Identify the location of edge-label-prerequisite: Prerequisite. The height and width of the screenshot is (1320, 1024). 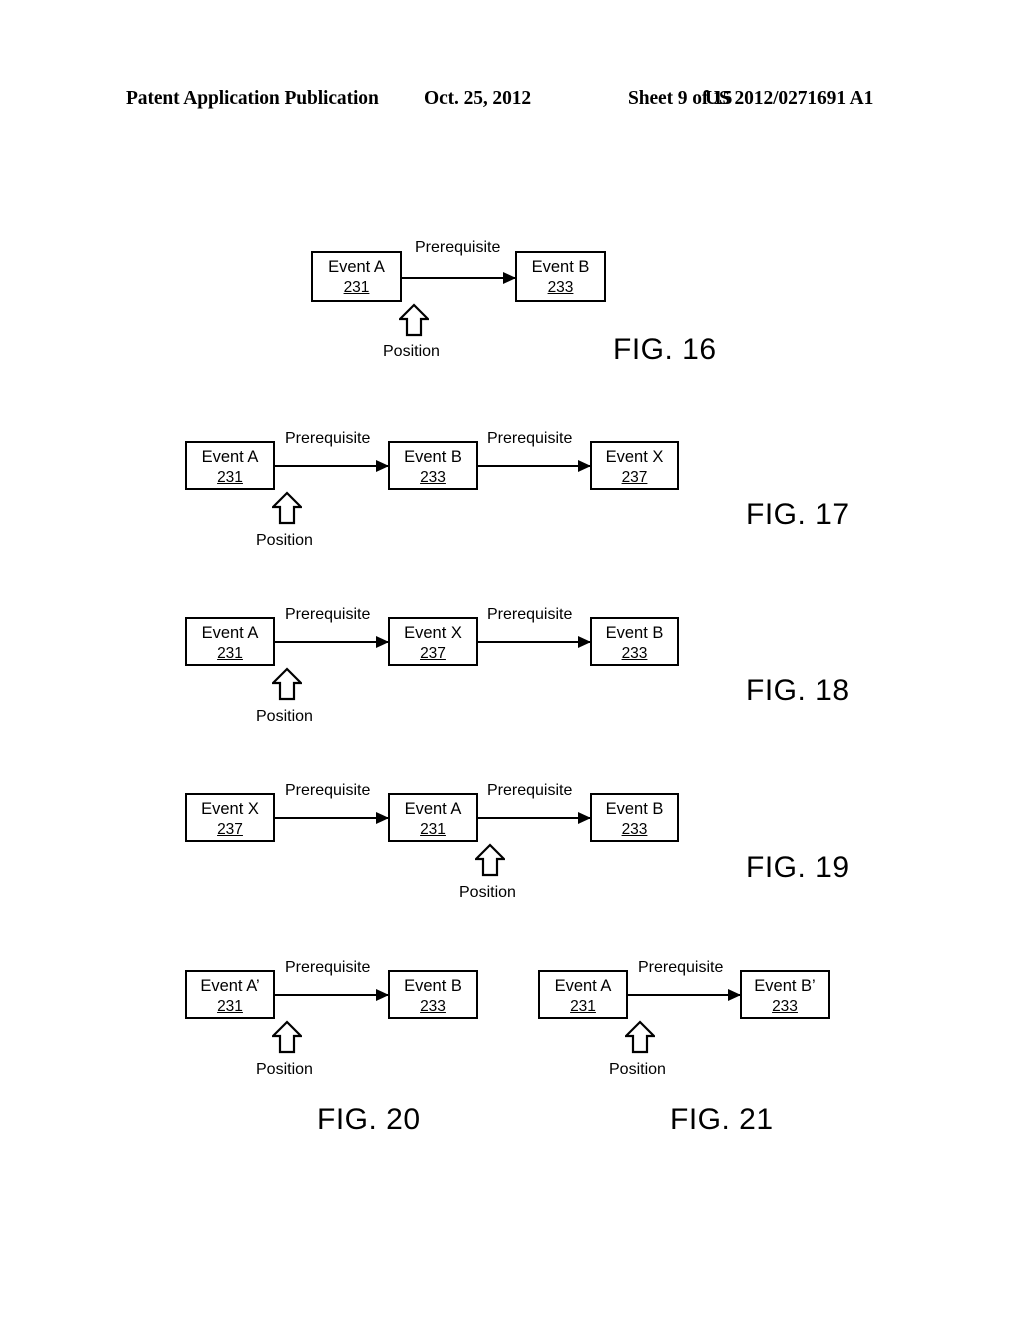
(681, 967).